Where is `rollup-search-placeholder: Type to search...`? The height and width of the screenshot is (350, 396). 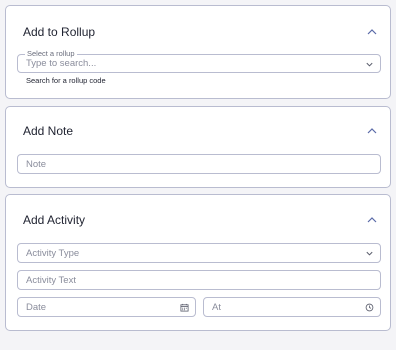
rollup-search-placeholder: Type to search... is located at coordinates (61, 63).